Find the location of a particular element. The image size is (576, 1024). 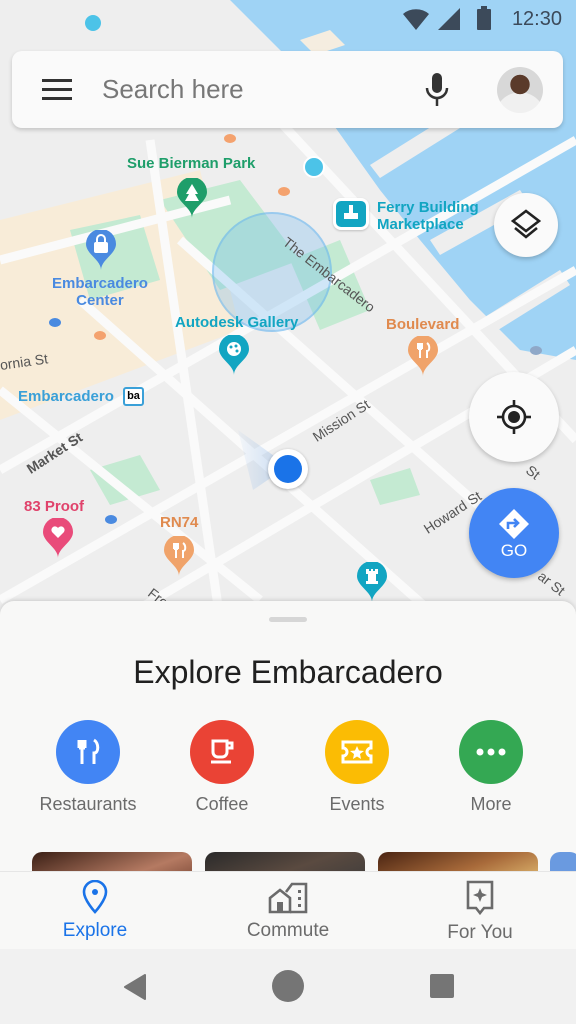

category-restaurants: Restaurants is located at coordinates (88, 767).